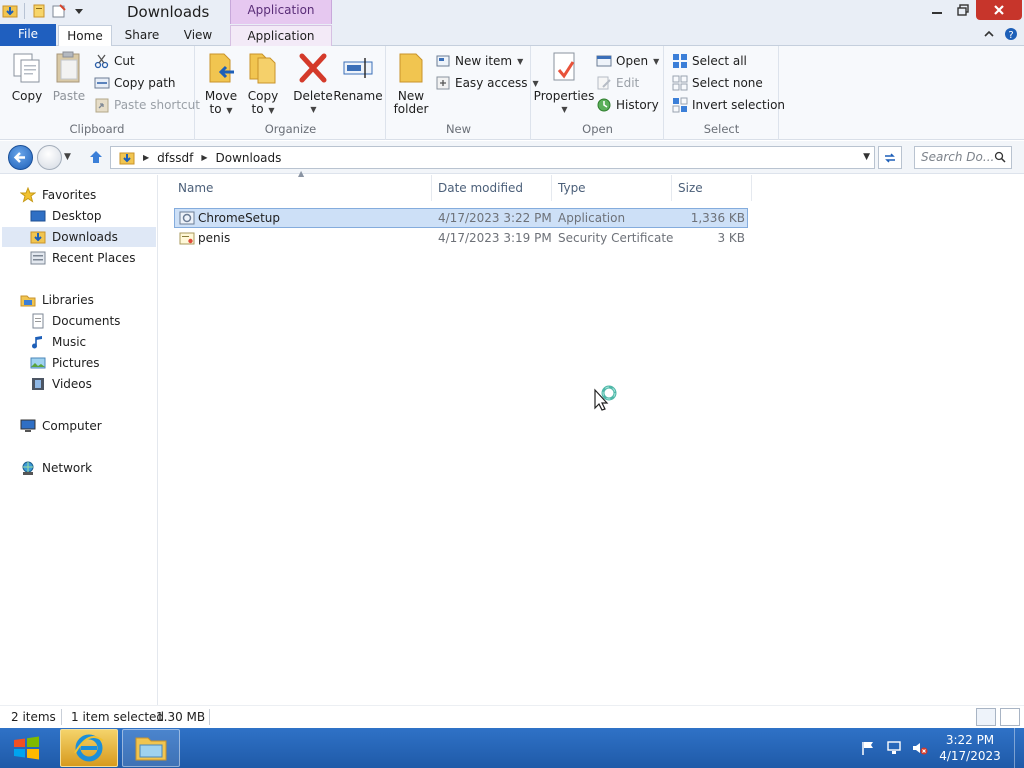  I want to click on cut-button: Cut, so click(114, 61).